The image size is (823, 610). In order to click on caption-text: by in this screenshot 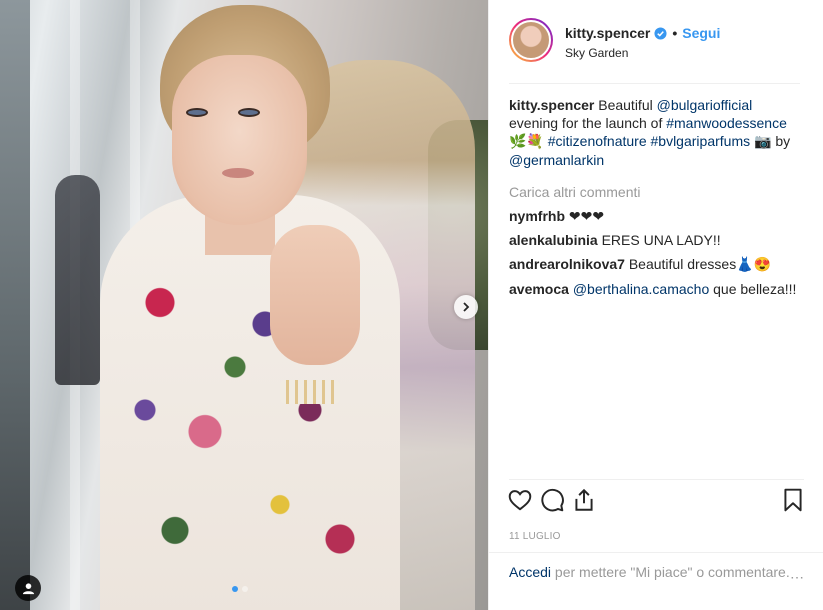, I will do `click(783, 141)`.